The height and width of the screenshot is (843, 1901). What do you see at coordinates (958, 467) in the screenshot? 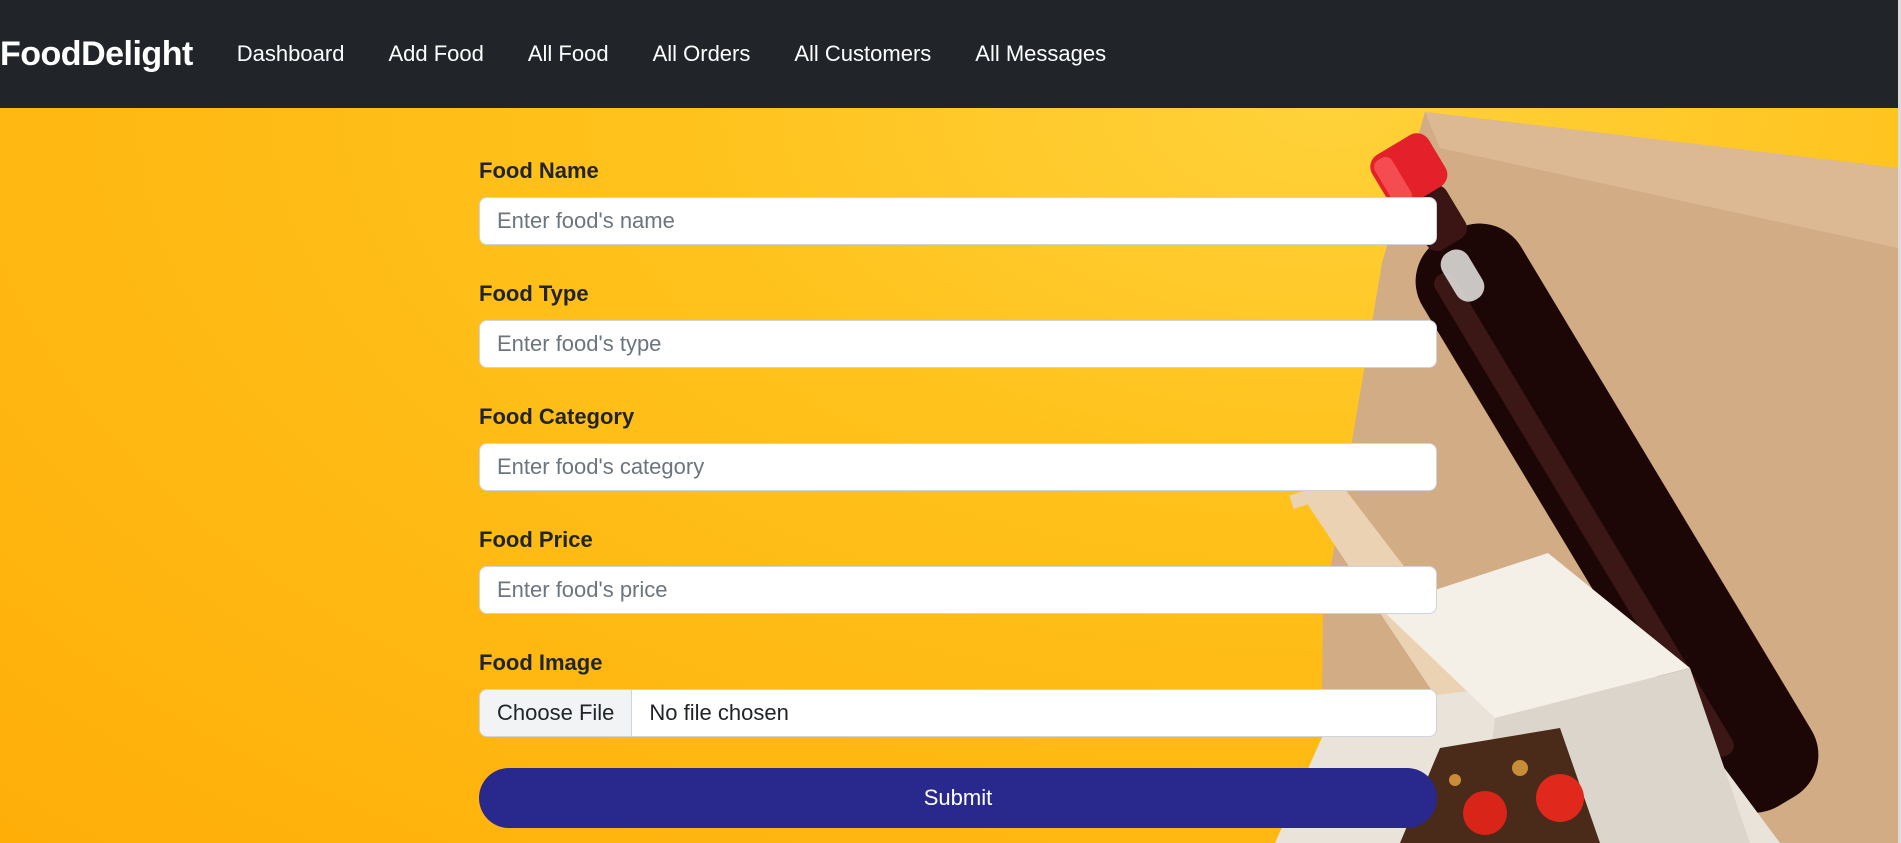
I see `food-category-input` at bounding box center [958, 467].